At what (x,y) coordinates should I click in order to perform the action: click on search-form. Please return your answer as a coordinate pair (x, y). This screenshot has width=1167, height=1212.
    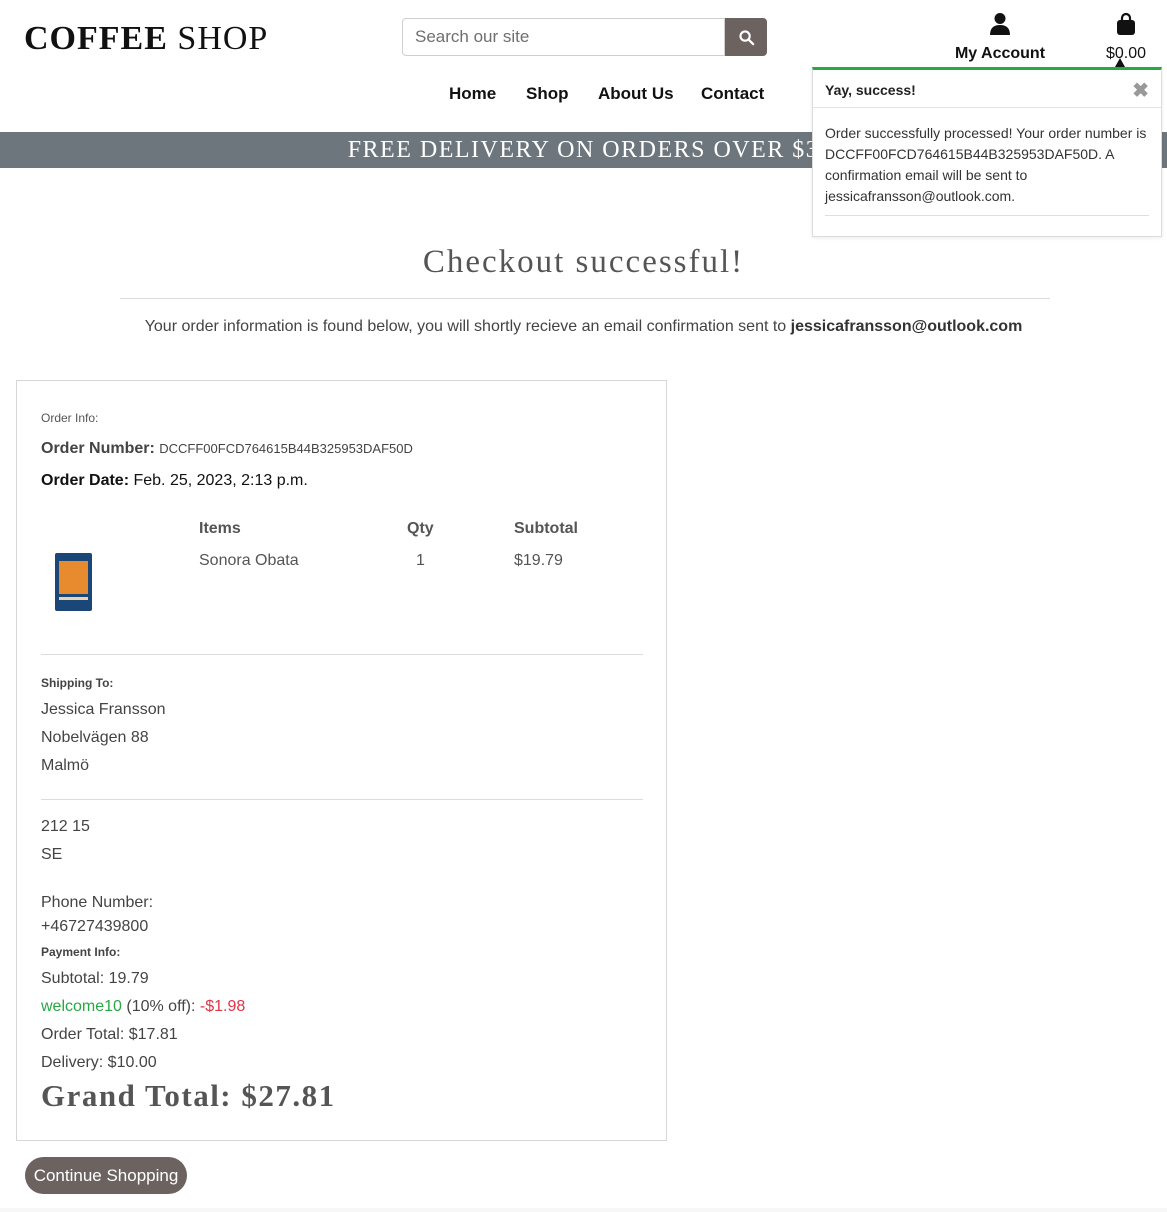
    Looking at the image, I should click on (585, 37).